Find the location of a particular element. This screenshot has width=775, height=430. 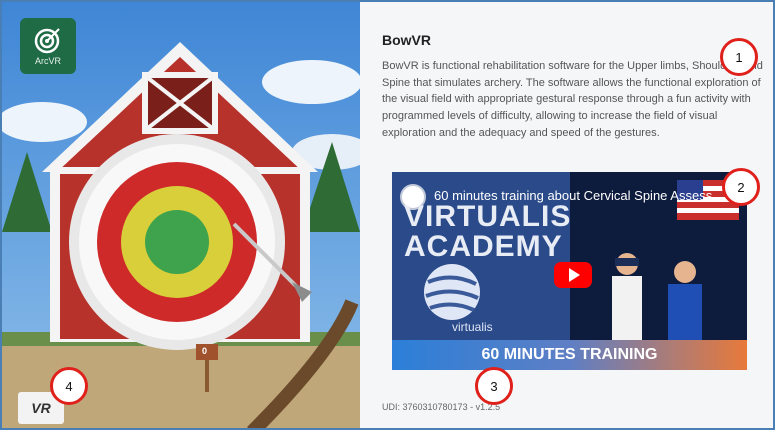

play-button is located at coordinates (573, 275).